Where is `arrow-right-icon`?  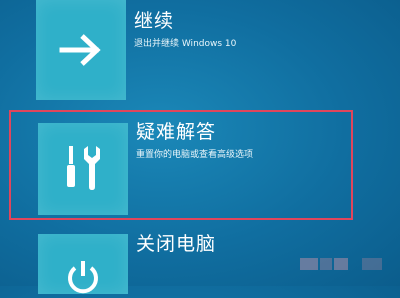 arrow-right-icon is located at coordinates (80, 50).